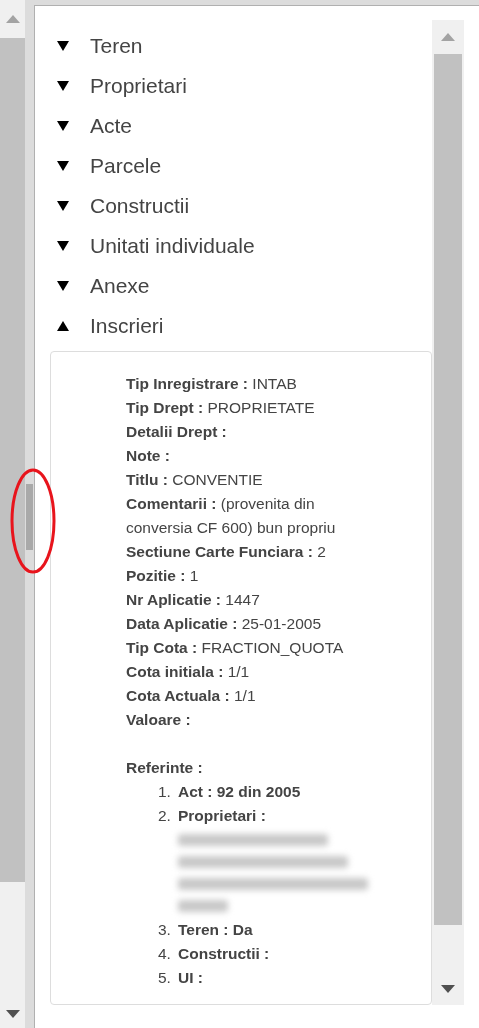  I want to click on list-number: 1., so click(165, 792).